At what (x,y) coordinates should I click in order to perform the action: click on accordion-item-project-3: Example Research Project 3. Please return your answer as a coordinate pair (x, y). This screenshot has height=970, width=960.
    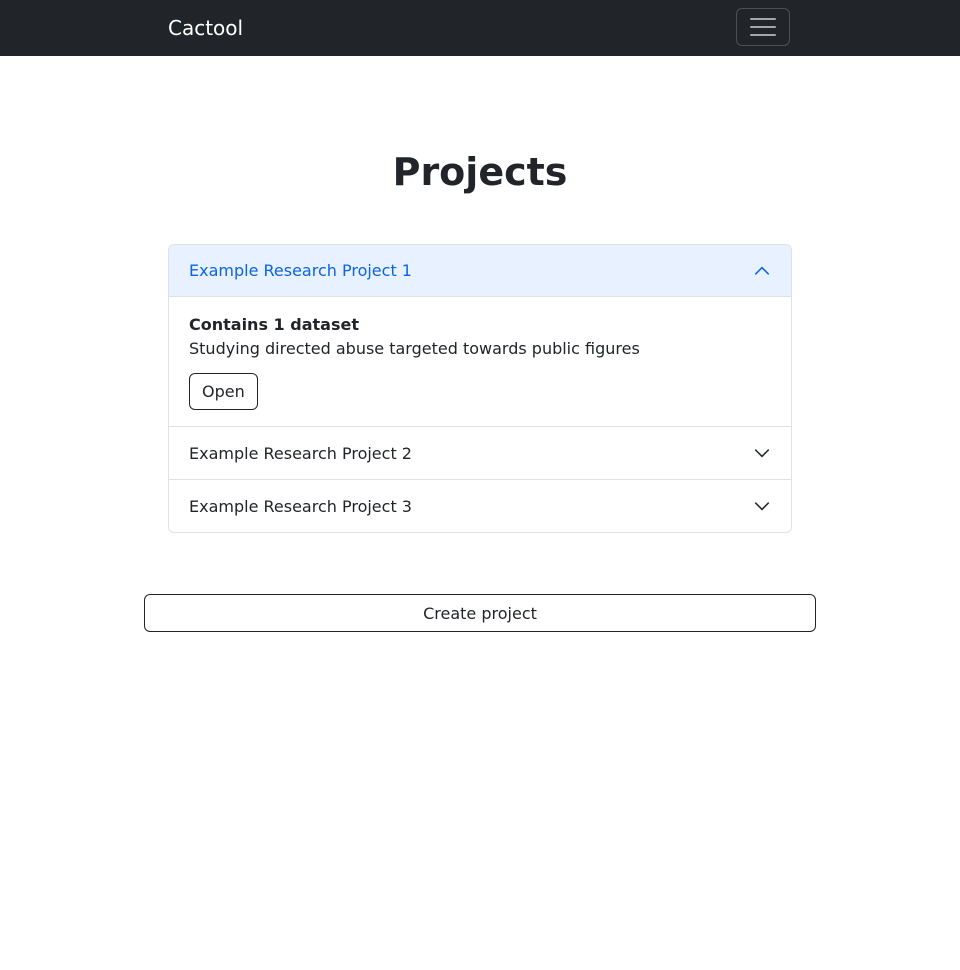
    Looking at the image, I should click on (480, 505).